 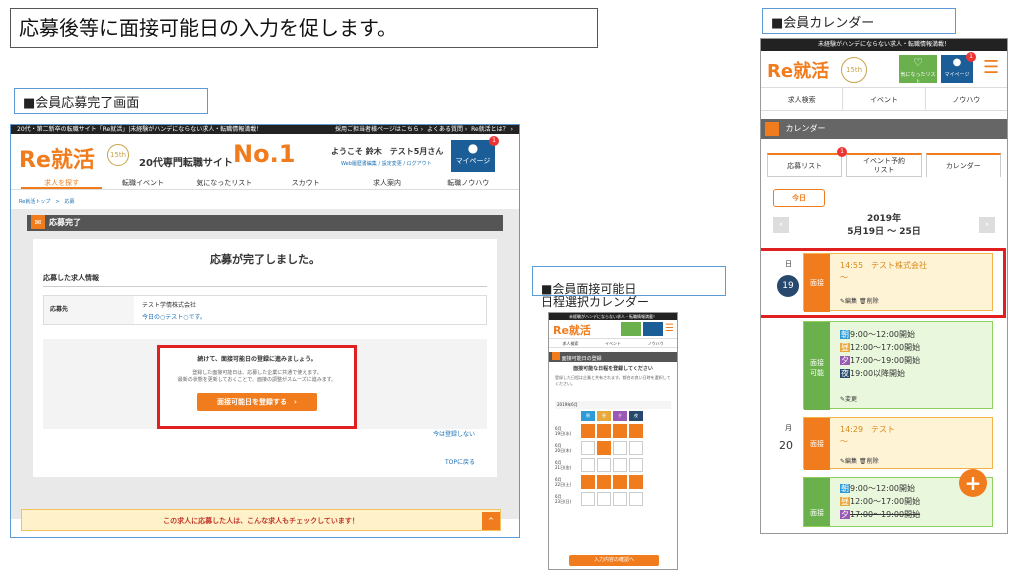 I want to click on slot2-item: 朝9:00〜12:00開始, so click(x=880, y=488).